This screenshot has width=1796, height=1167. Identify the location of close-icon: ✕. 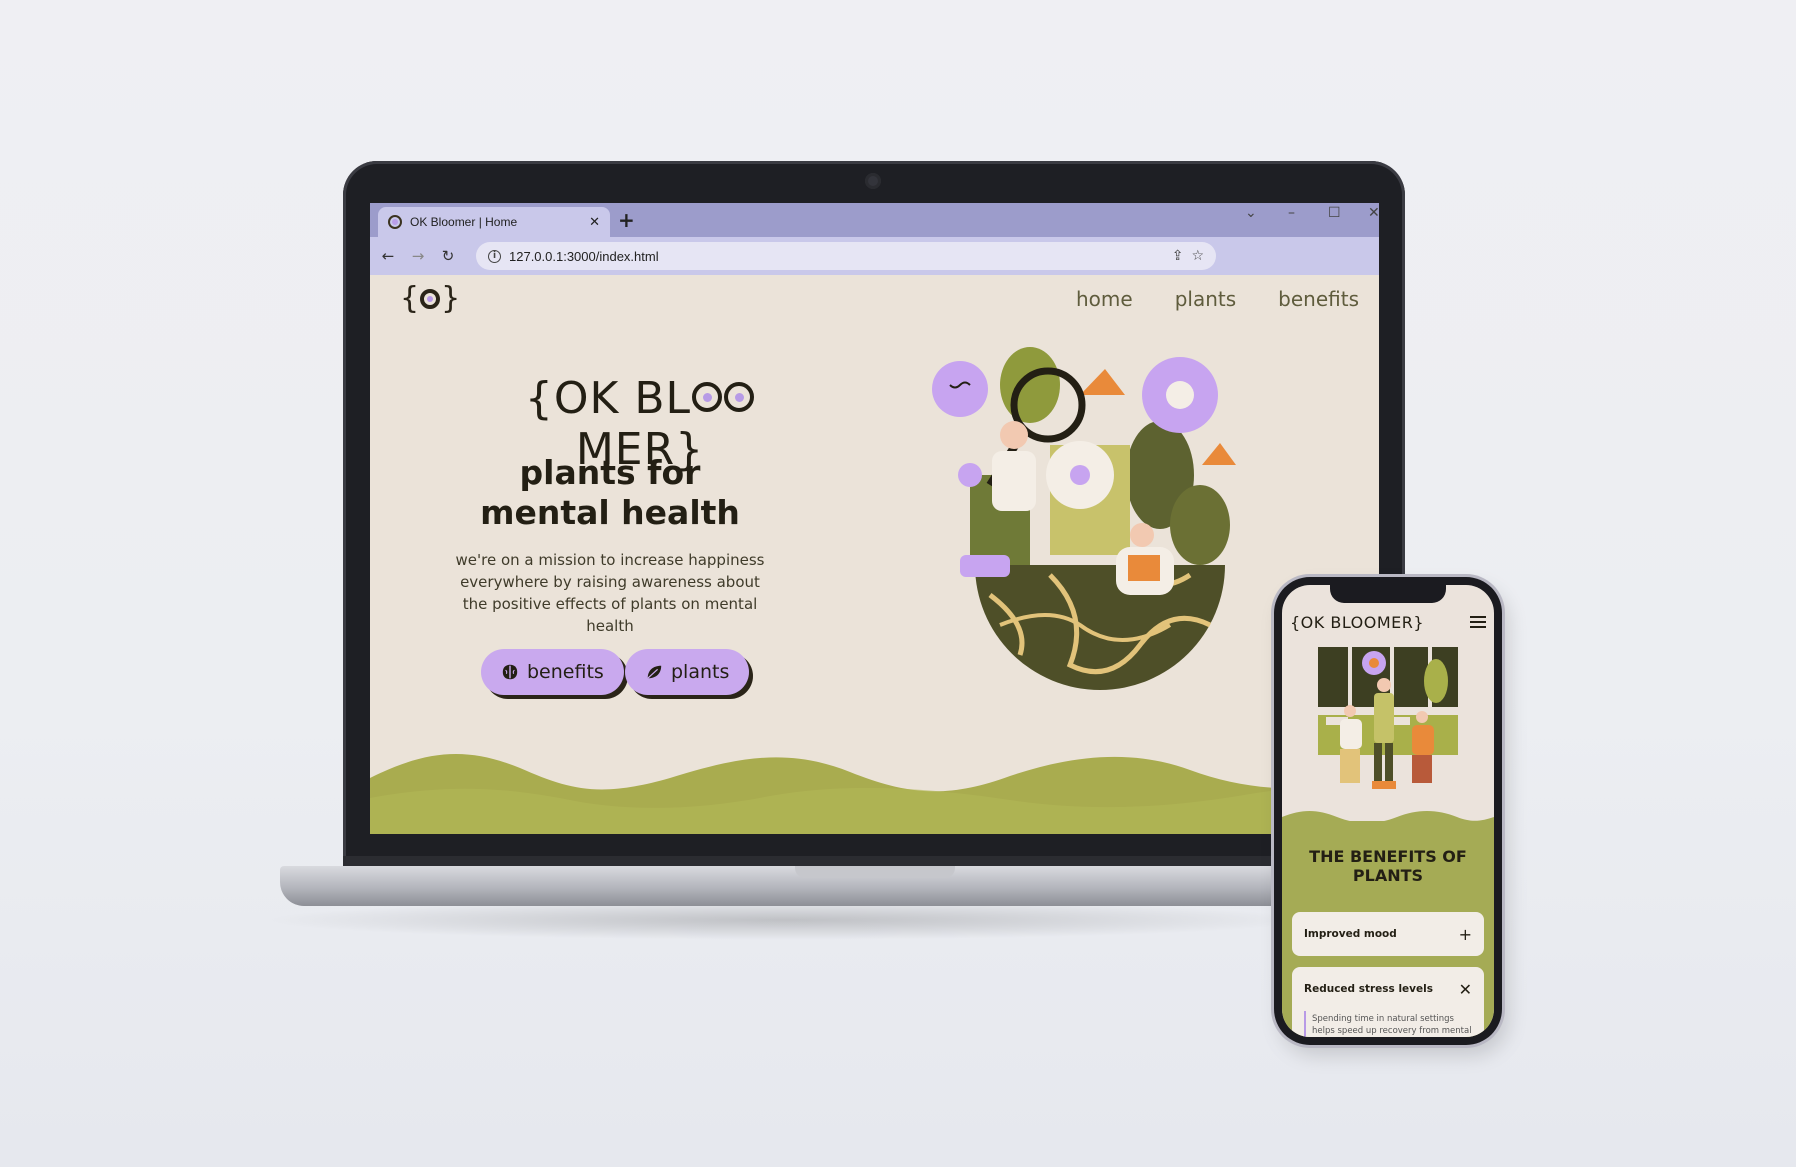
(1465, 989).